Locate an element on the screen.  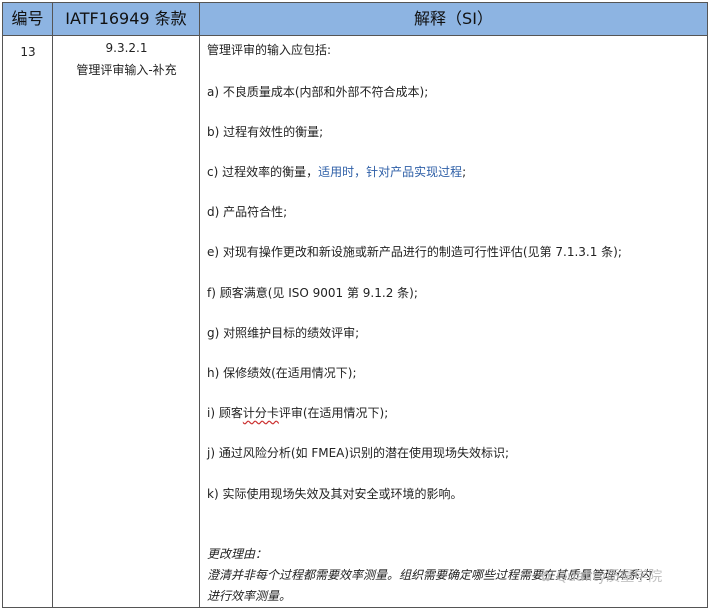
header-clause: IATF16949 条款 is located at coordinates (126, 19).